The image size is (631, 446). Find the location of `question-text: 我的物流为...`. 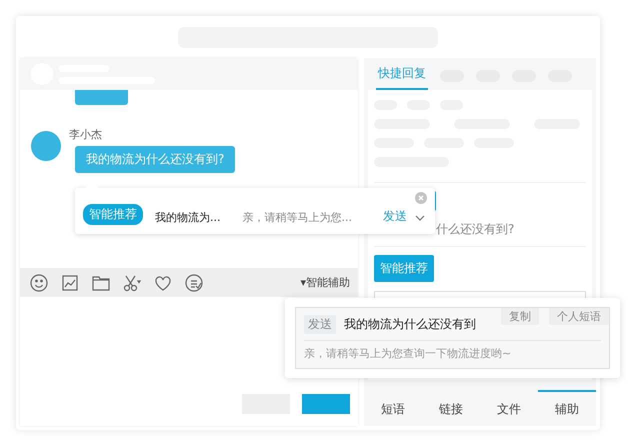

question-text: 我的物流为... is located at coordinates (187, 217).